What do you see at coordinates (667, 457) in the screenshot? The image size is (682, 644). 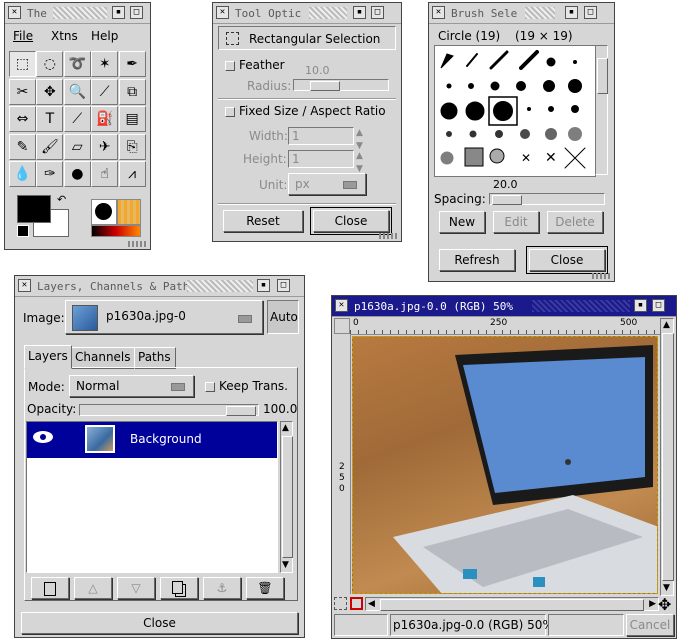 I see `vertical-scrollbar: ▲ ▼` at bounding box center [667, 457].